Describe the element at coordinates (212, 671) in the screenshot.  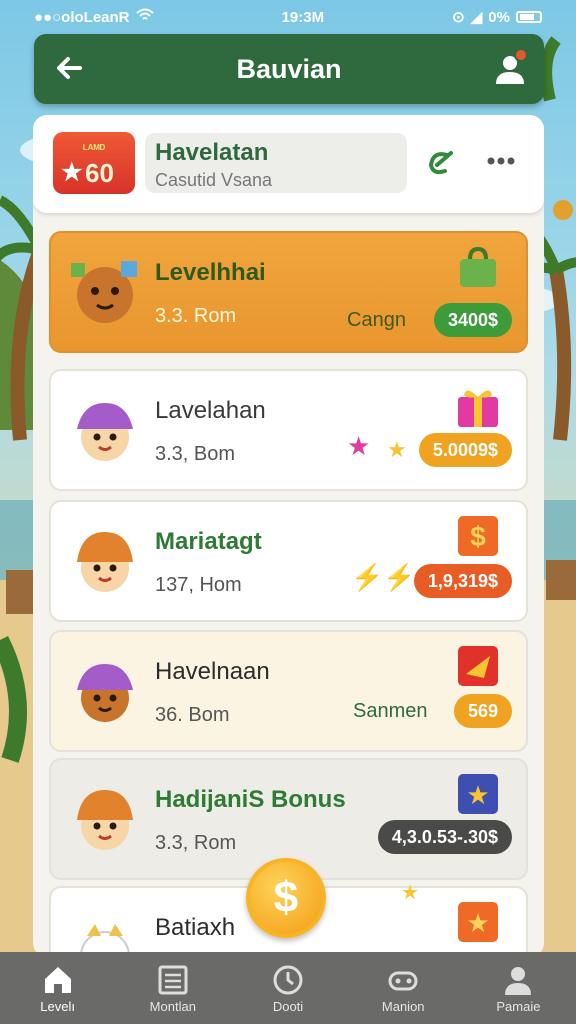
I see `row-title: Havelnaan` at that location.